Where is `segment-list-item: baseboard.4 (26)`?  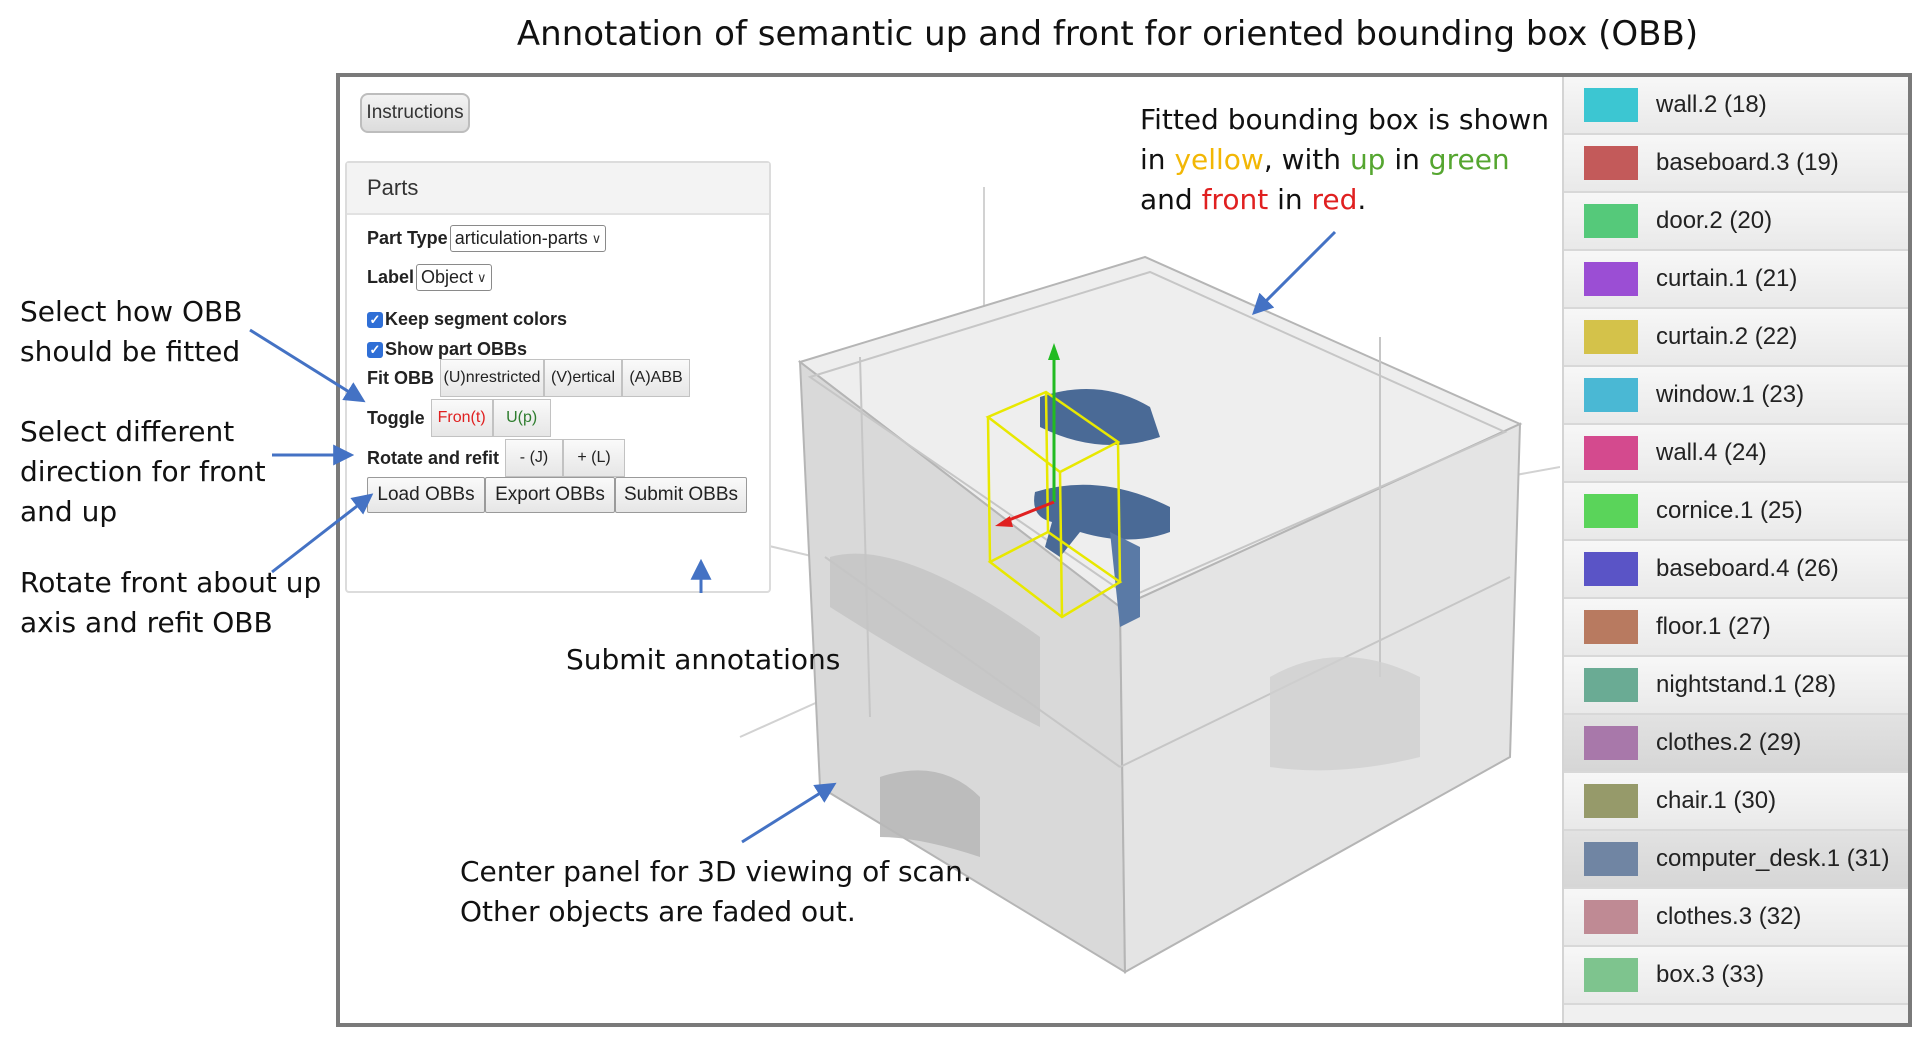
segment-list-item: baseboard.4 (26) is located at coordinates (1736, 570).